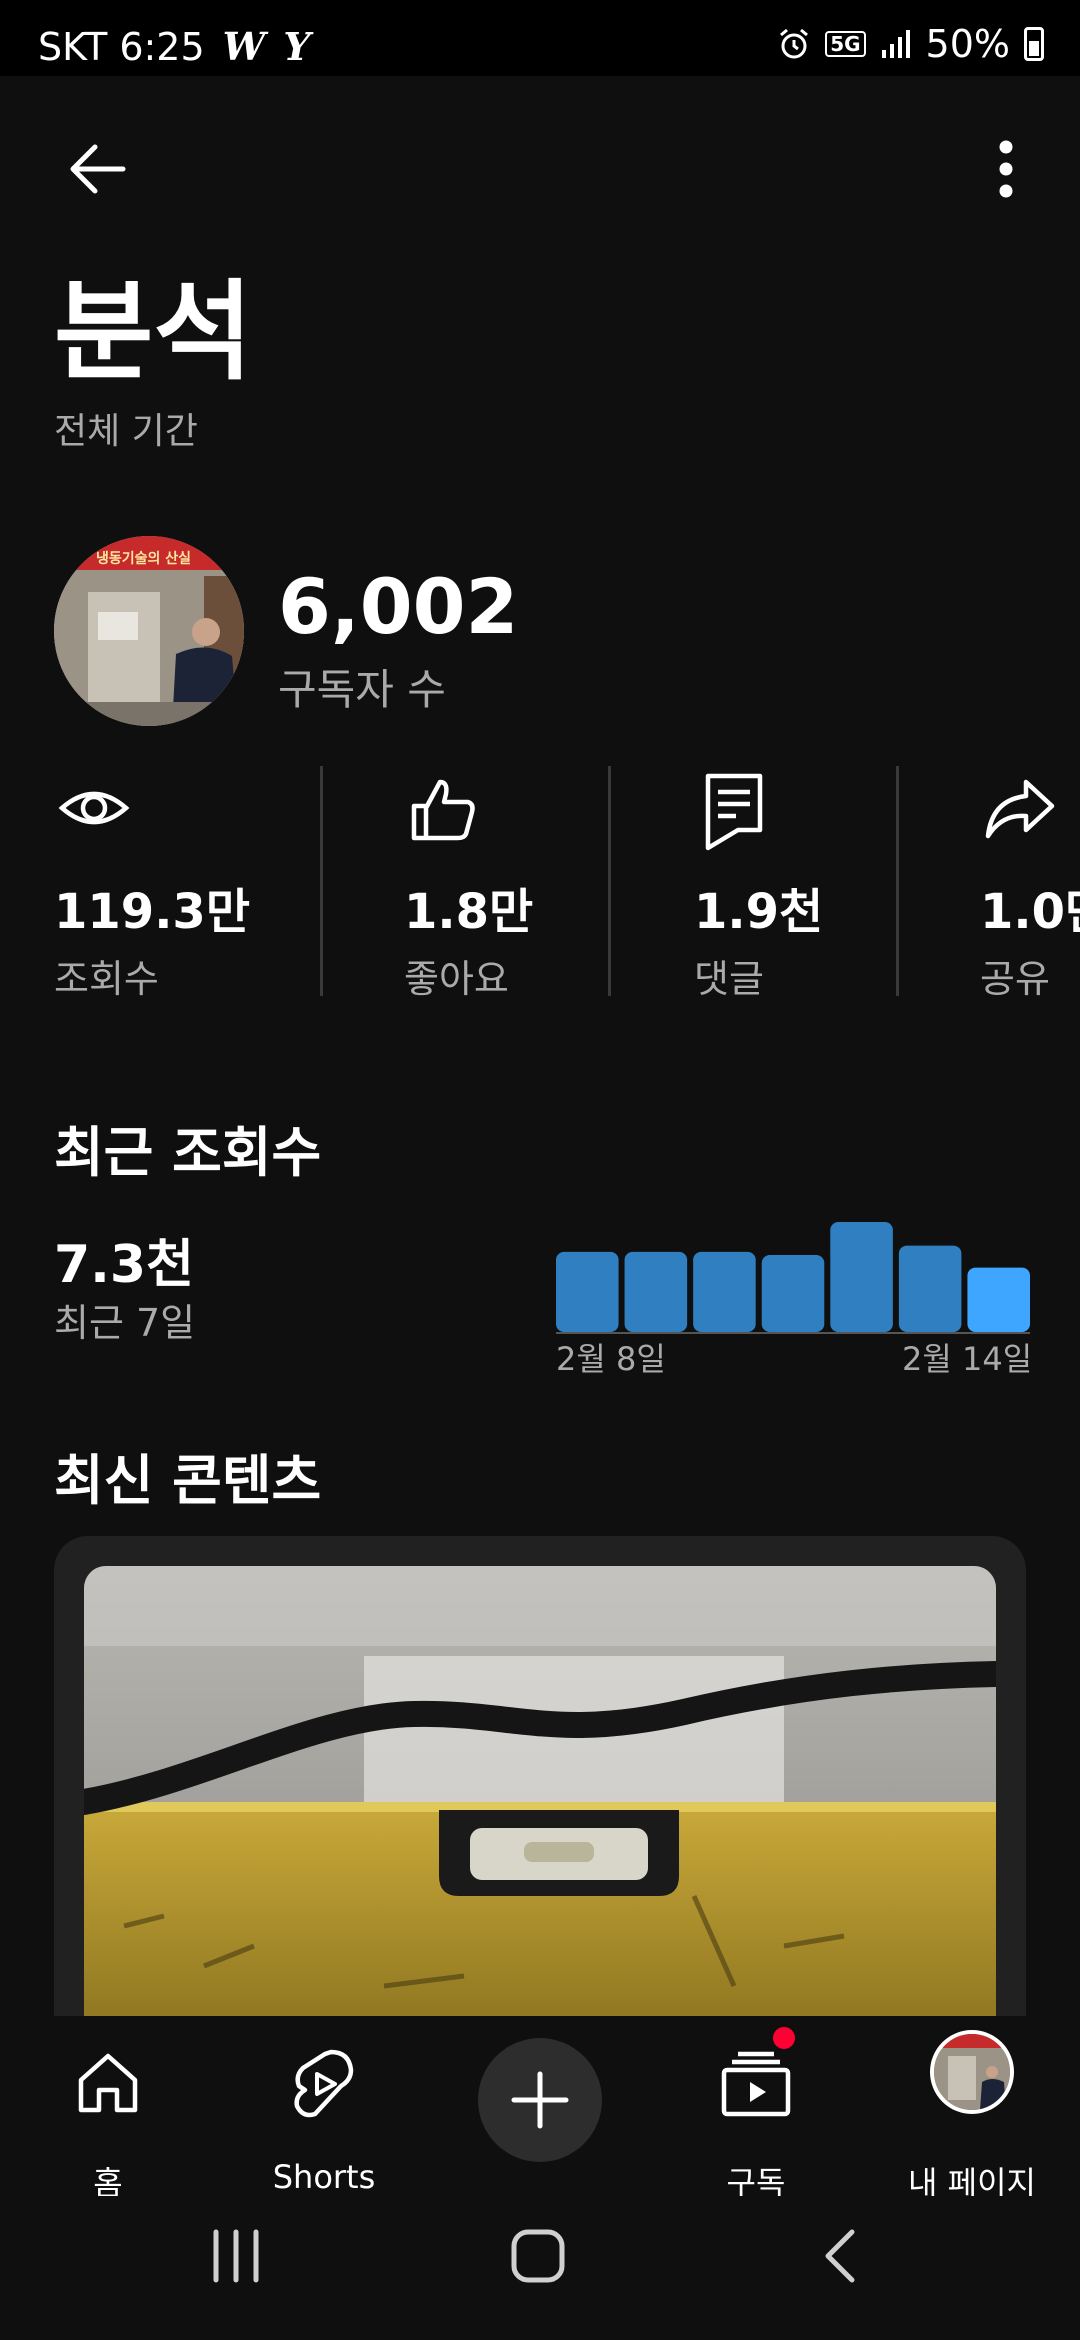 This screenshot has height=2340, width=1080. What do you see at coordinates (153, 332) in the screenshot?
I see `page-title: 분석` at bounding box center [153, 332].